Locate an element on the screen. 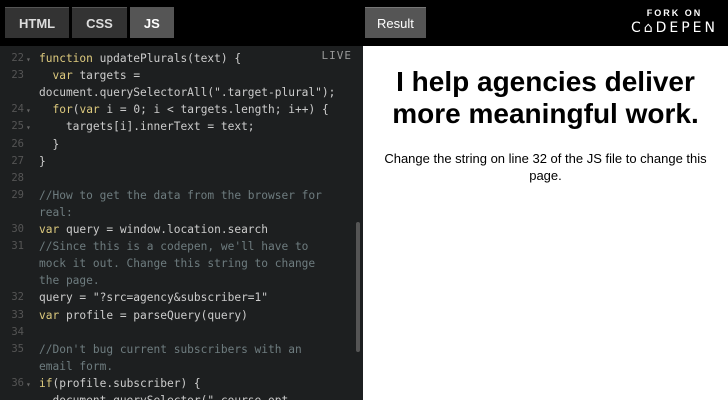  tab-result: Result is located at coordinates (395, 22).